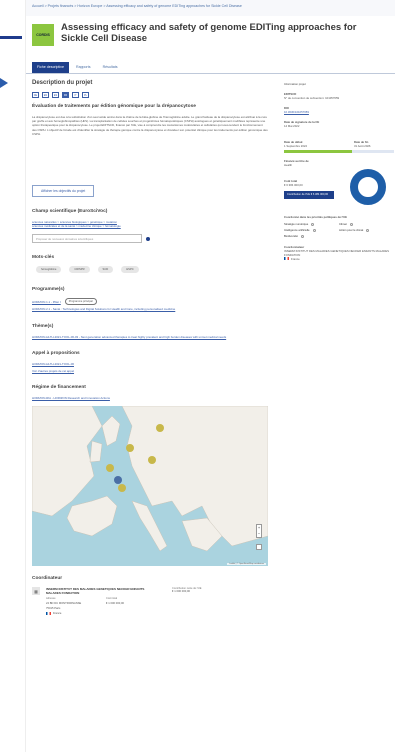 This screenshot has width=395, height=752. I want to click on project-progress-bar, so click(339, 151).